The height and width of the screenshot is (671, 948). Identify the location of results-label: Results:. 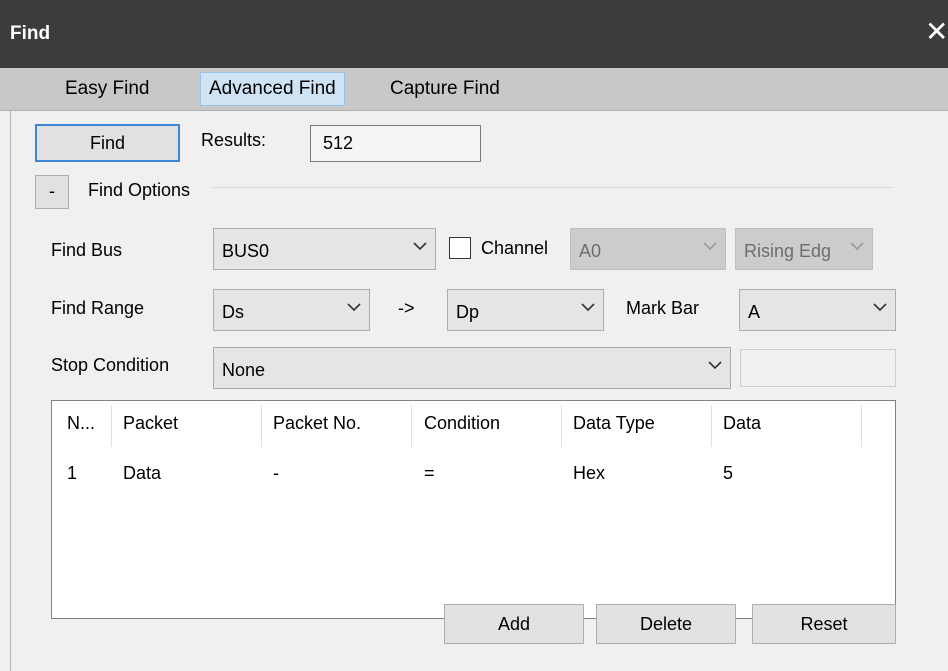
(234, 140).